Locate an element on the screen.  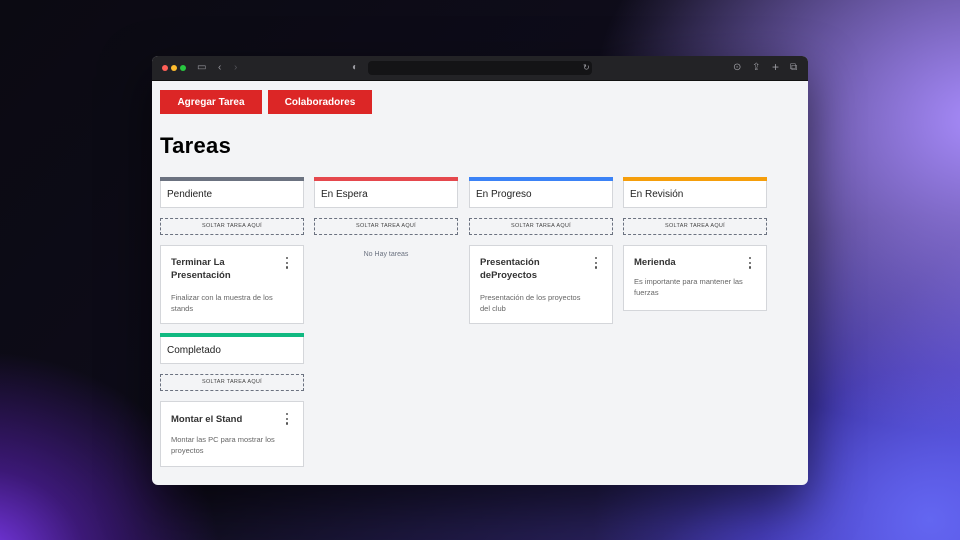
column-title: En Revisión is located at coordinates (657, 194).